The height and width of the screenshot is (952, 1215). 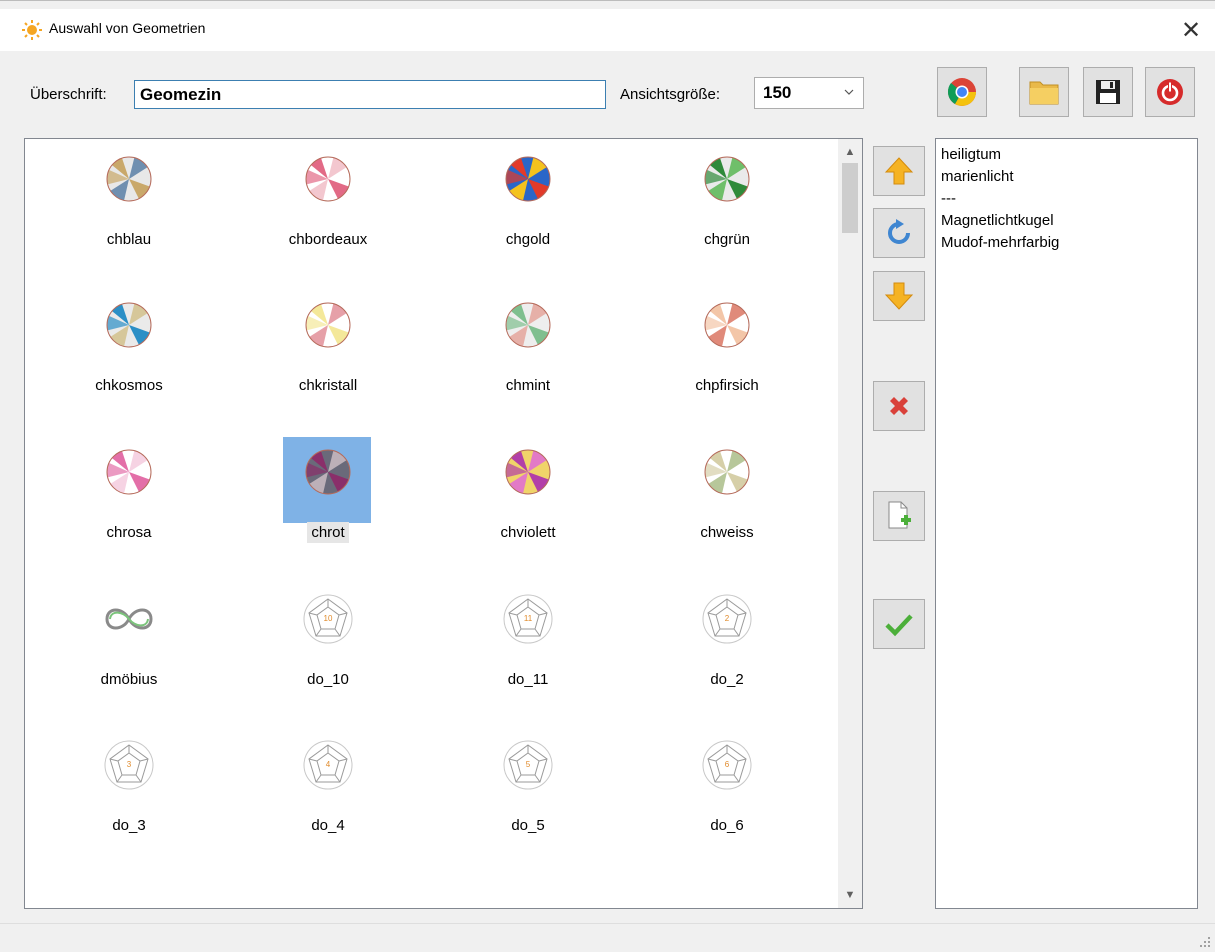 What do you see at coordinates (1069, 155) in the screenshot?
I see `list-item: heiligtum` at bounding box center [1069, 155].